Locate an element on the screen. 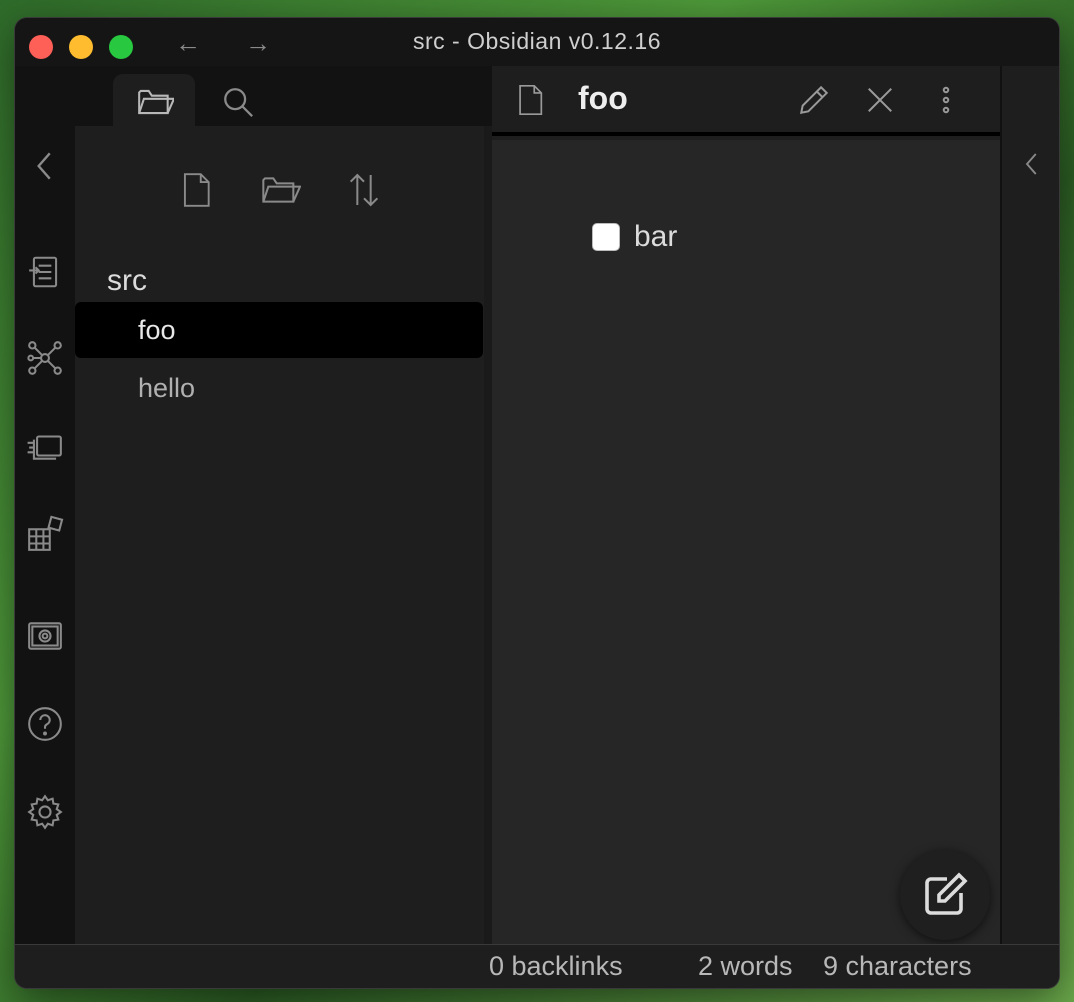  edit-pencil-icon is located at coordinates (814, 100).